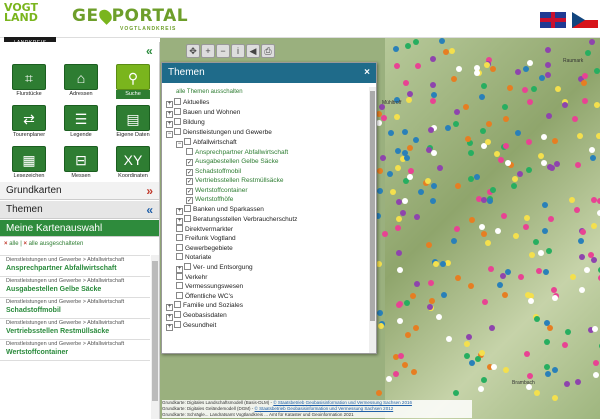 Image resolution: width=600 pixels, height=419 pixels. What do you see at coordinates (79, 228) in the screenshot?
I see `section-meine-kartenauswahl: Meine Kartenauswahl` at bounding box center [79, 228].